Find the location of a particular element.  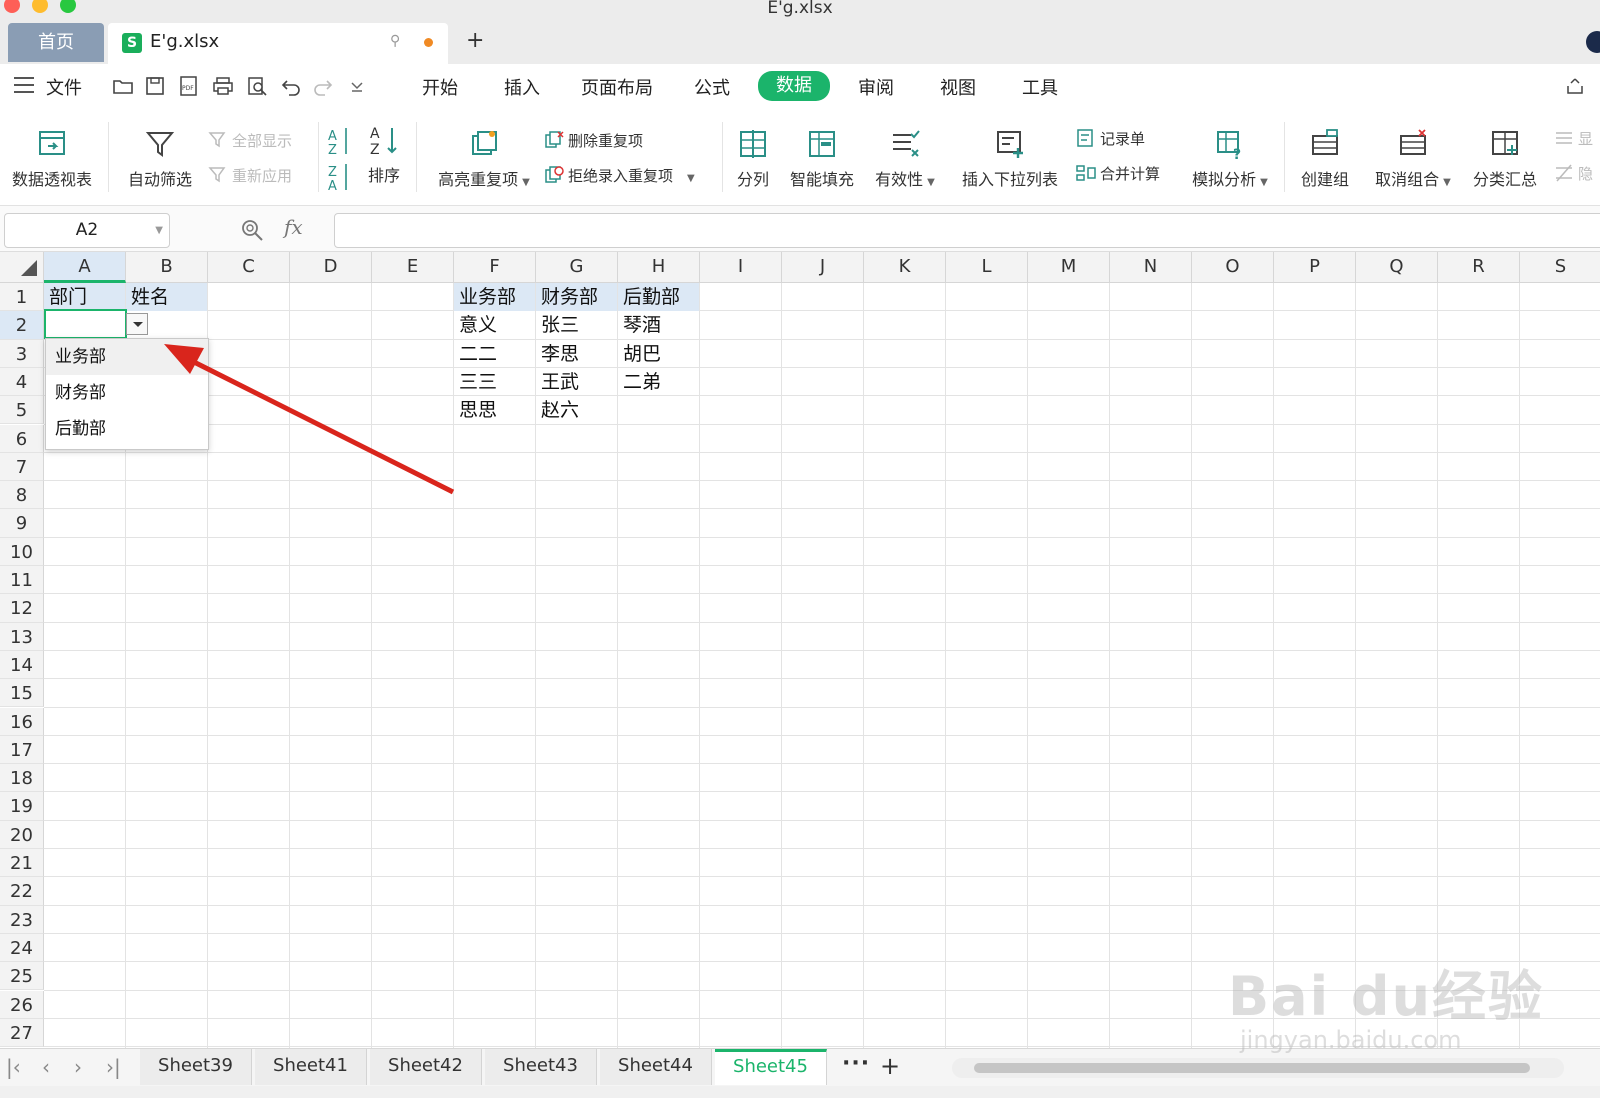

row-header-5: 5 is located at coordinates (22, 410).